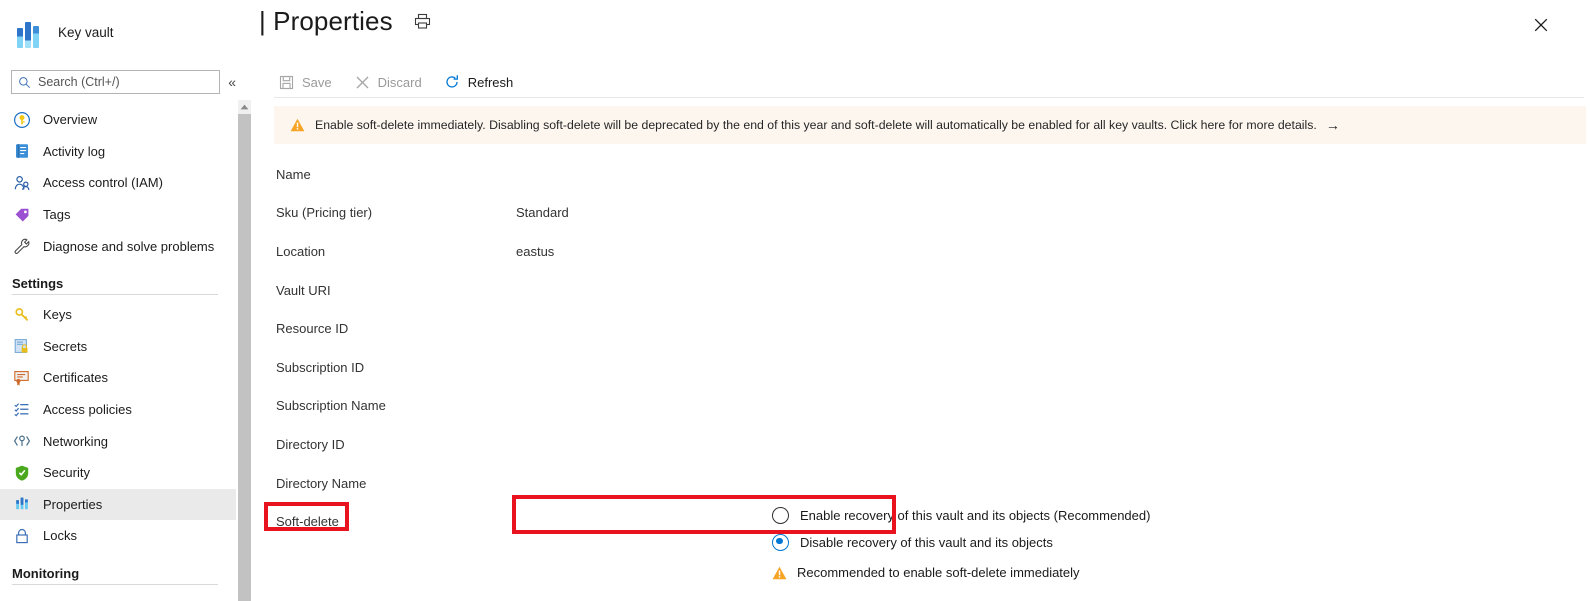 The width and height of the screenshot is (1590, 601). Describe the element at coordinates (28, 32) in the screenshot. I see `key-vault-icon` at that location.